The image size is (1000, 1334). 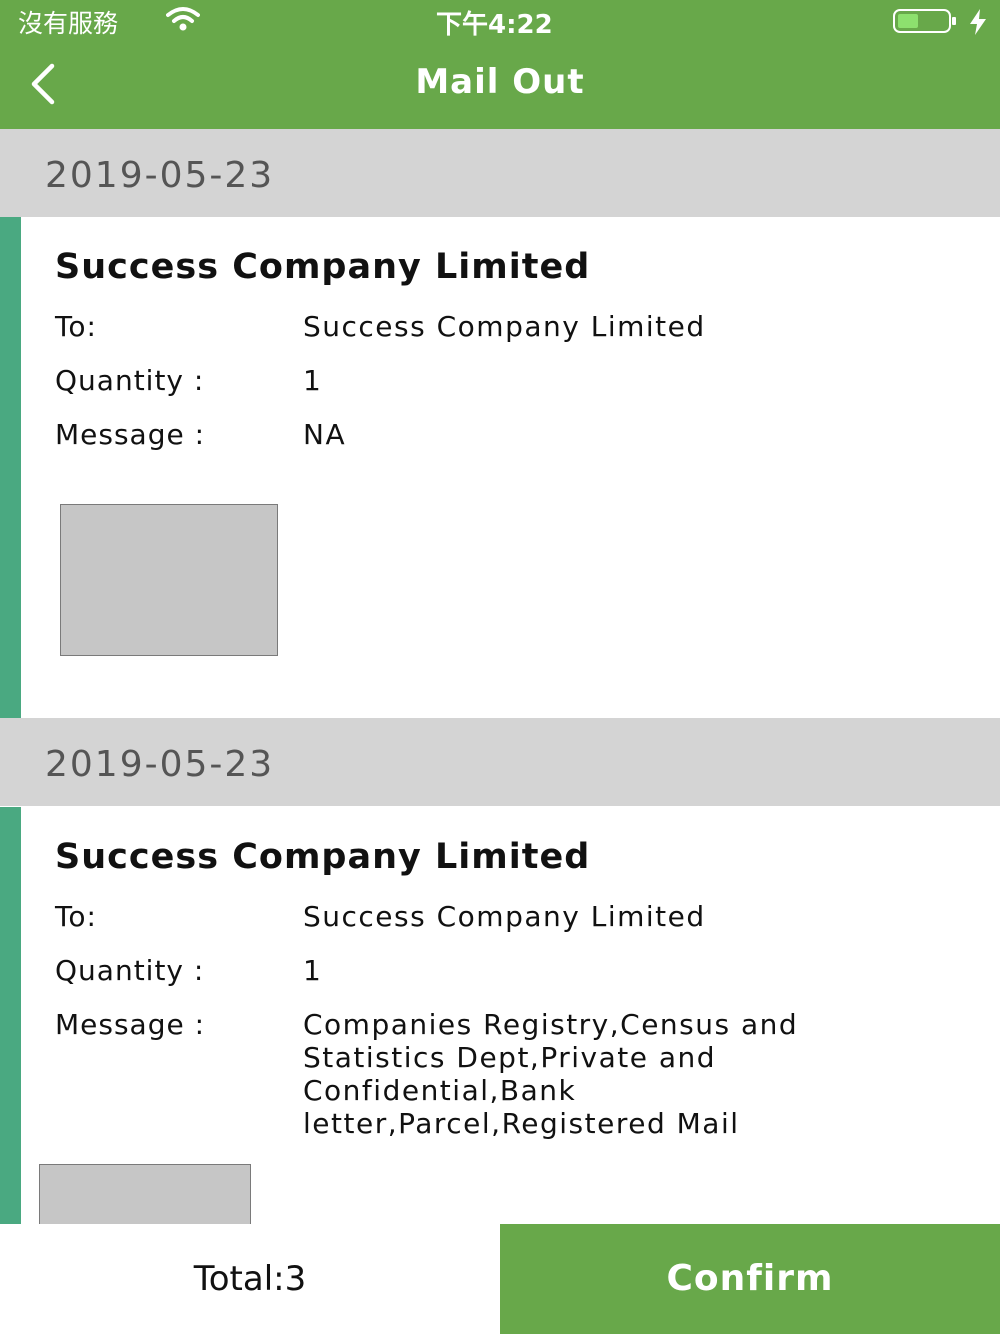 What do you see at coordinates (183, 19) in the screenshot?
I see `wifi-icon` at bounding box center [183, 19].